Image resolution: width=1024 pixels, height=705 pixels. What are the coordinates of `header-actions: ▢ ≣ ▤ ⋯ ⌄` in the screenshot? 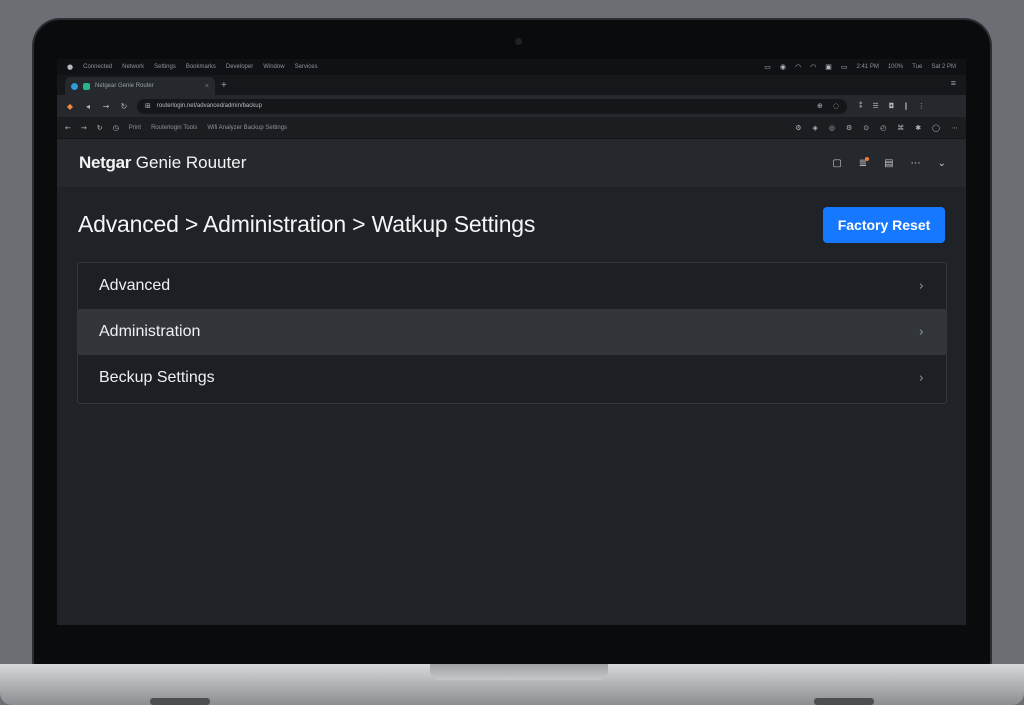 It's located at (889, 162).